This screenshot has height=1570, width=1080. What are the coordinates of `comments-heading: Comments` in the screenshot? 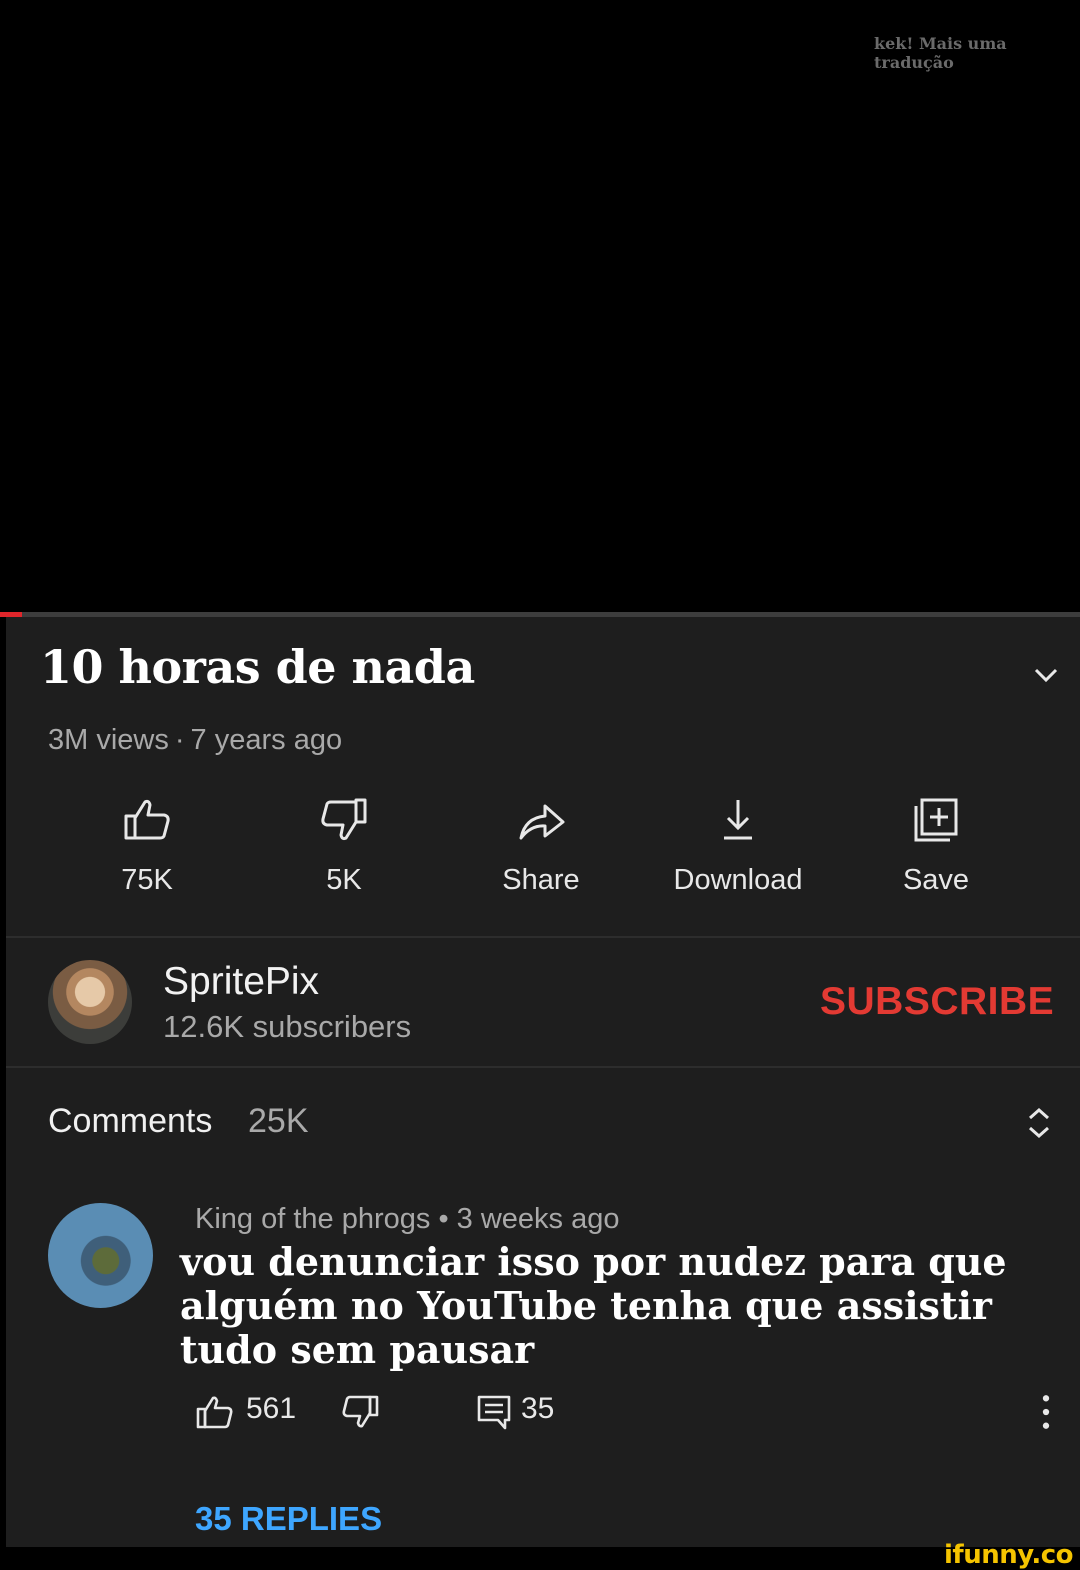 It's located at (130, 1121).